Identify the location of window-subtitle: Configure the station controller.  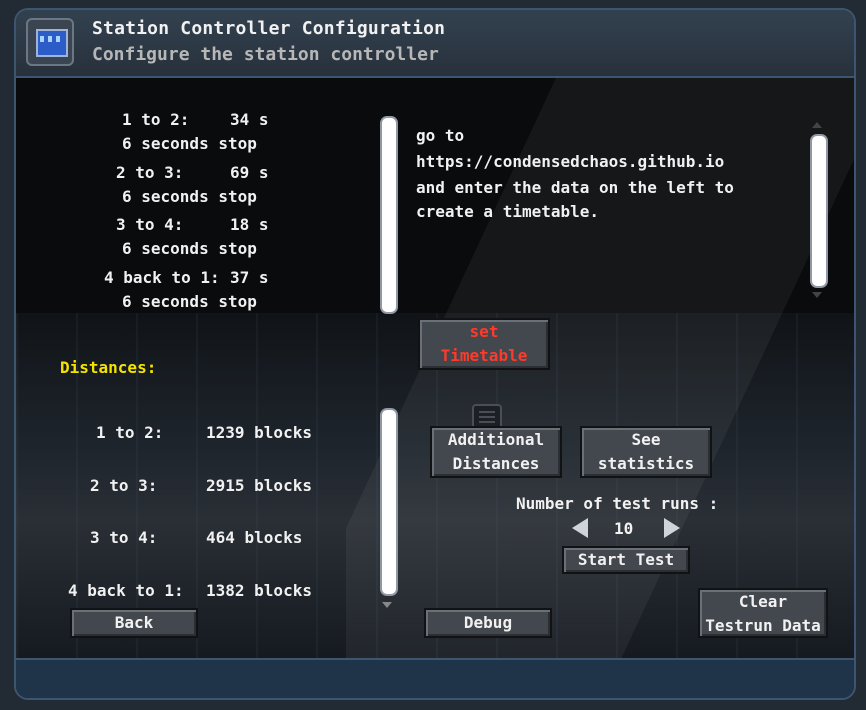
(265, 54).